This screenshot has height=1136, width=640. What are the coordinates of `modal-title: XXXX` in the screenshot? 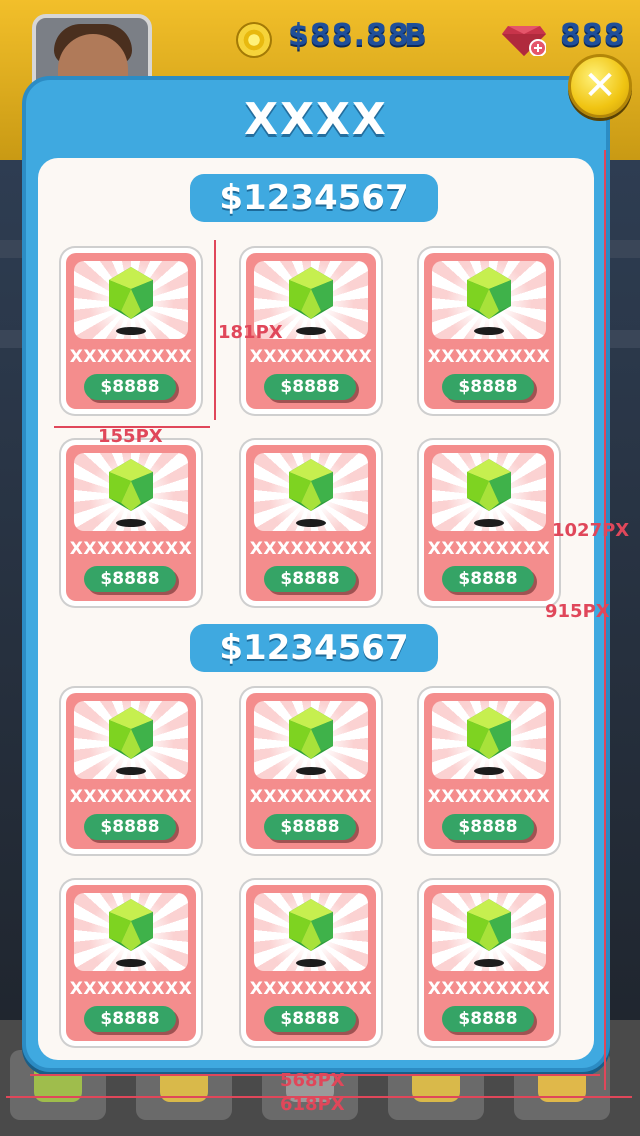 It's located at (316, 119).